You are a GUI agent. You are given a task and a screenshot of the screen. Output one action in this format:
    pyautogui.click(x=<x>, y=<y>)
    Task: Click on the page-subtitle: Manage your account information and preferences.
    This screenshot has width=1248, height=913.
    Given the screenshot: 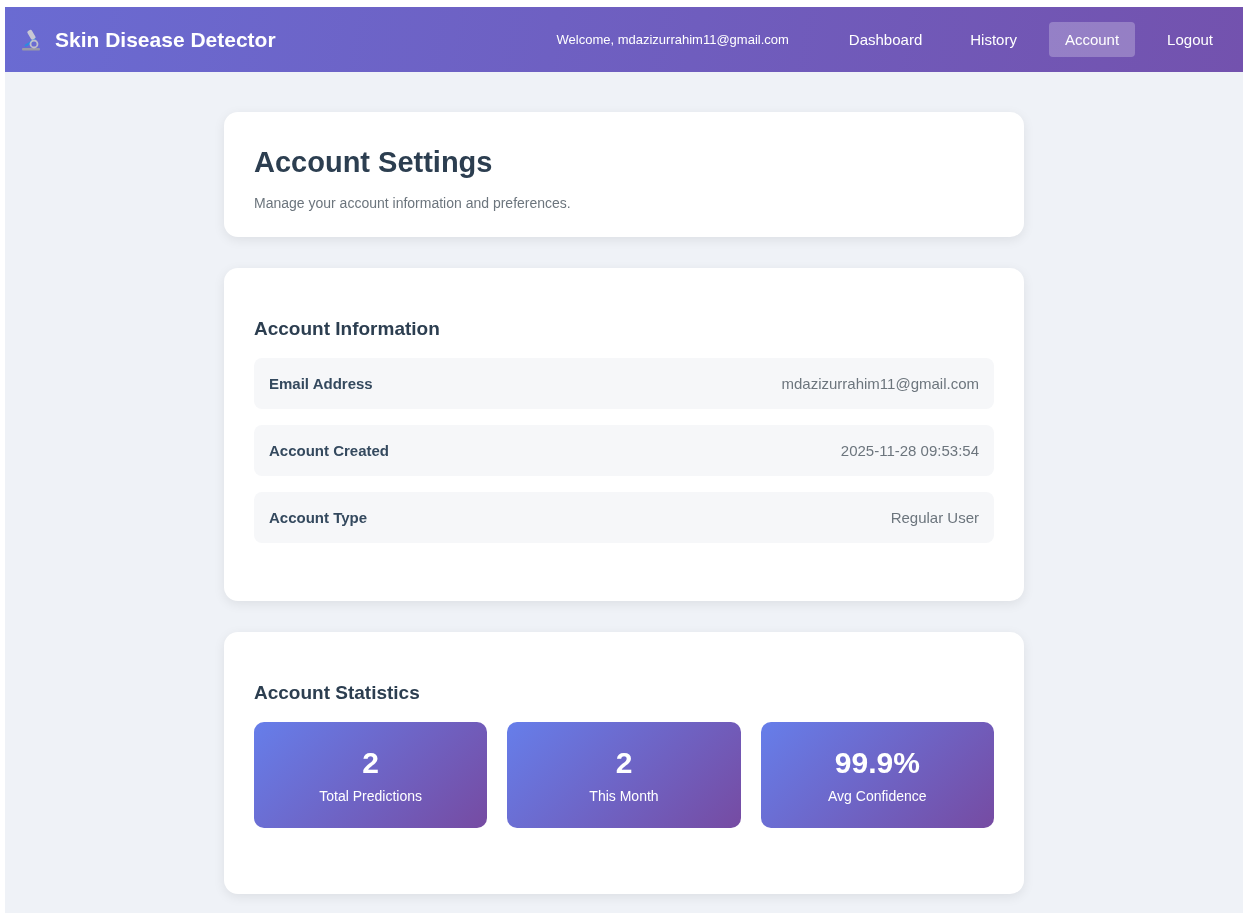 What is the action you would take?
    pyautogui.click(x=413, y=203)
    